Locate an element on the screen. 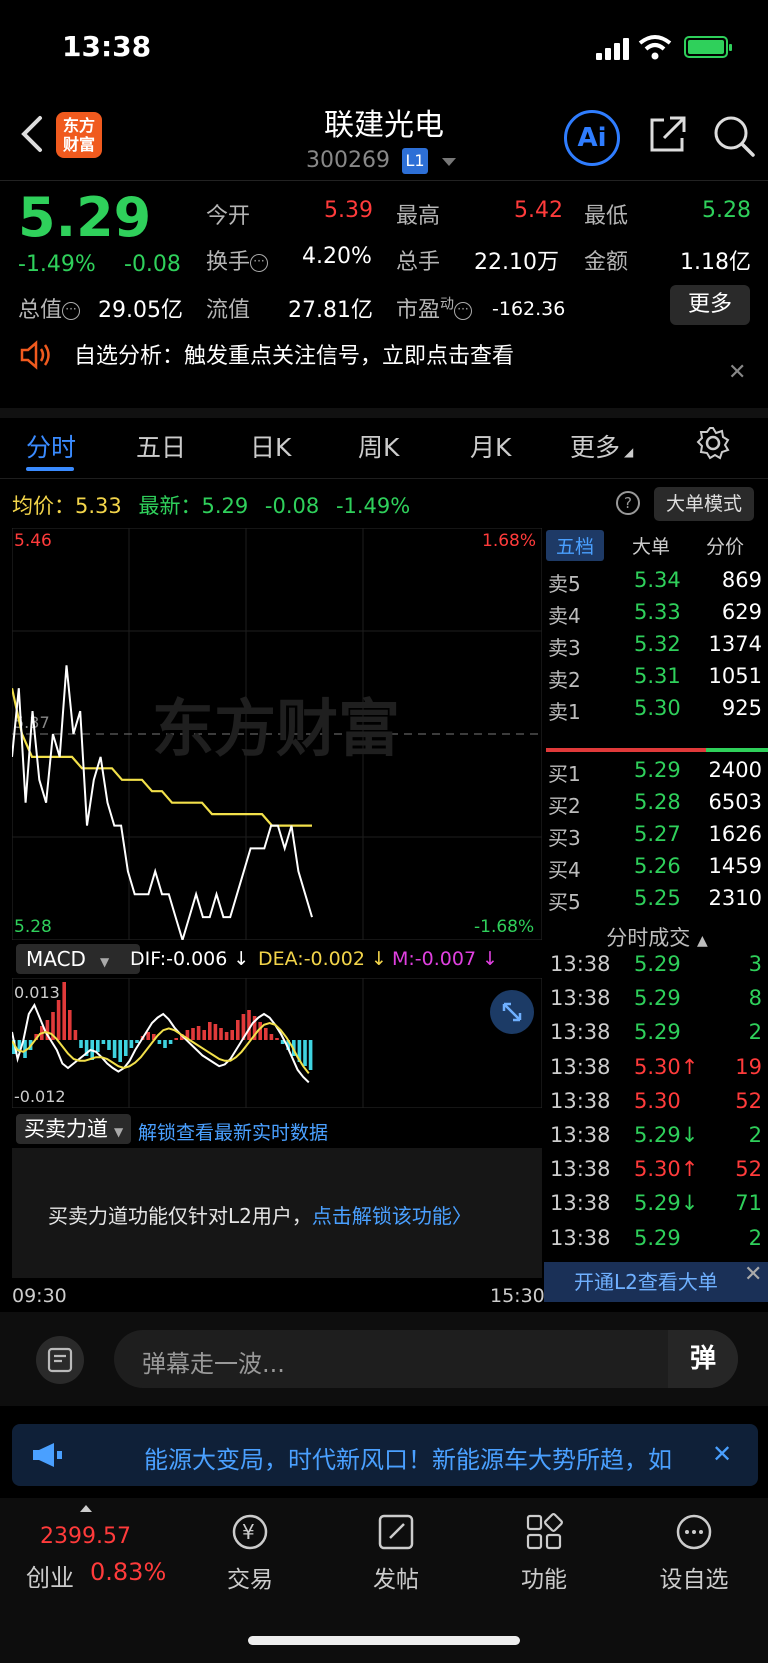  trade-price: 5.30↑ is located at coordinates (666, 1066).